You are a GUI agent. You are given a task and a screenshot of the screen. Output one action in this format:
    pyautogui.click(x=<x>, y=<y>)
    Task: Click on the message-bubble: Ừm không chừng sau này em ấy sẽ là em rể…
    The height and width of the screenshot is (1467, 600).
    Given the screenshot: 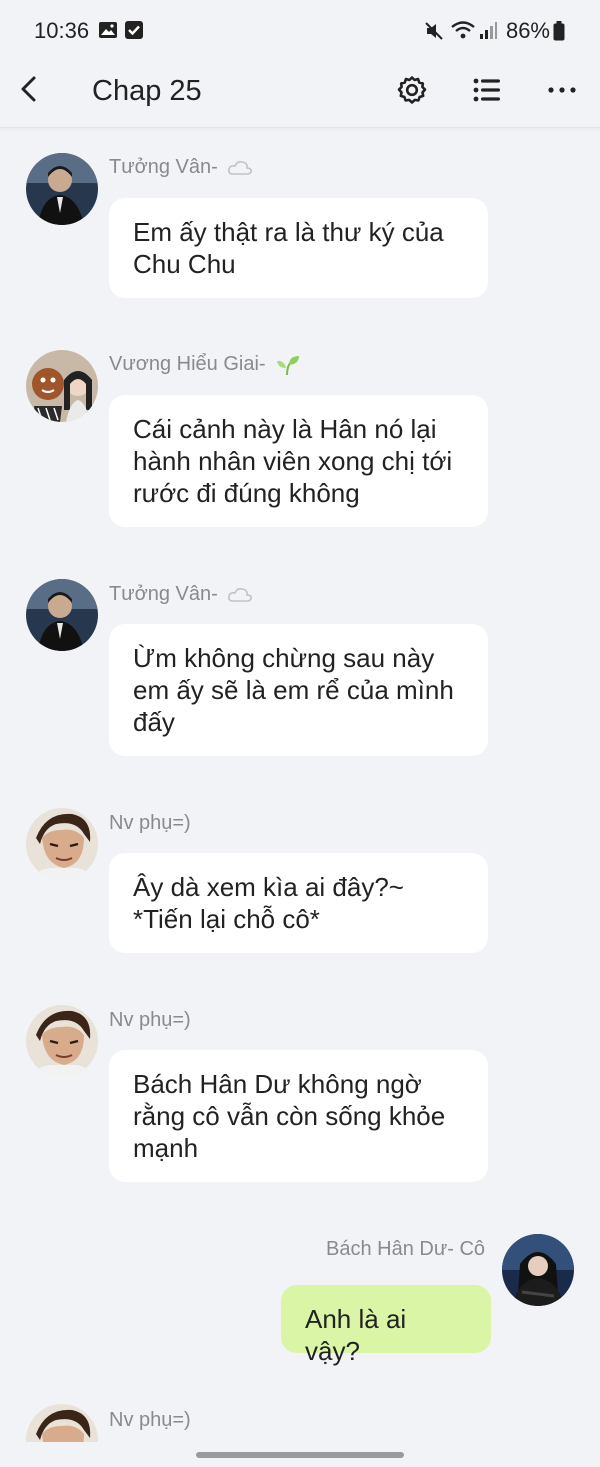 What is the action you would take?
    pyautogui.click(x=298, y=690)
    